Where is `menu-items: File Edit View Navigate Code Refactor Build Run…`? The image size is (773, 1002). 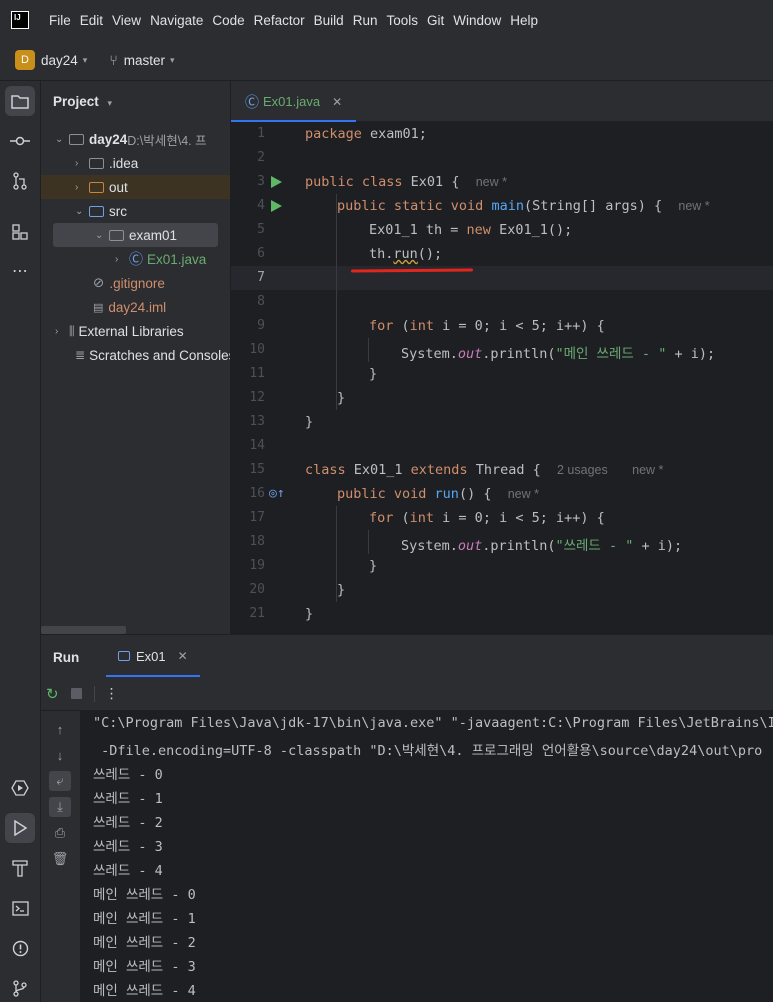
menu-items: File Edit View Navigate Code Refactor Build Run… is located at coordinates (298, 20).